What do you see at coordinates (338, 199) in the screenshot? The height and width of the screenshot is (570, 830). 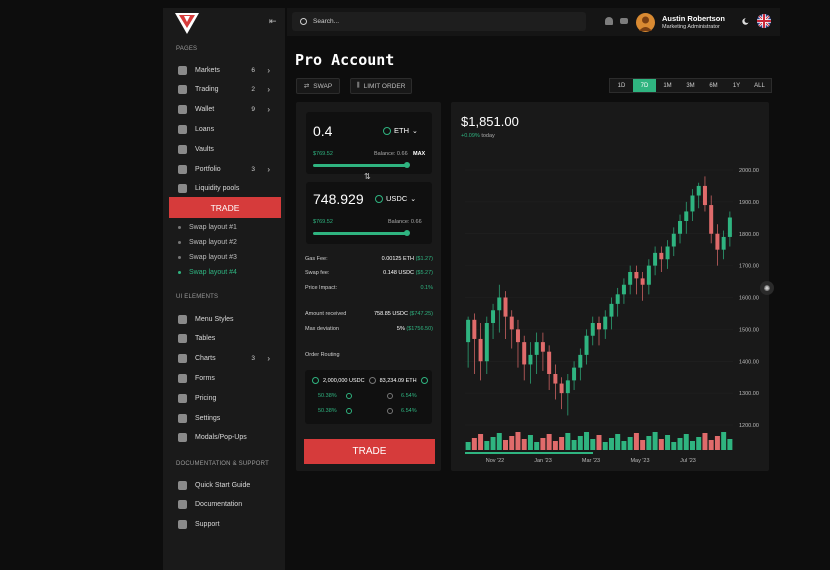 I see `to-amount: 748.929` at bounding box center [338, 199].